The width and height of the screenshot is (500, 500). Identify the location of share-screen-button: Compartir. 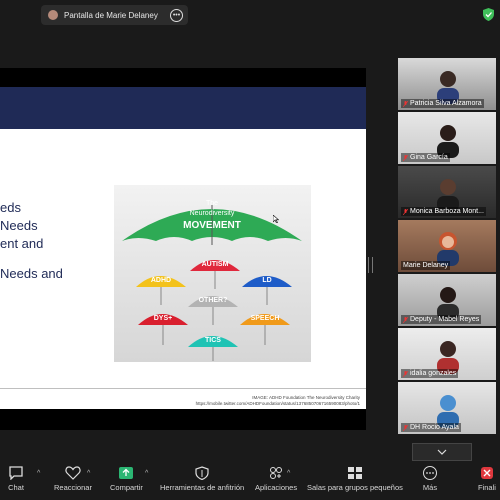
(126, 479).